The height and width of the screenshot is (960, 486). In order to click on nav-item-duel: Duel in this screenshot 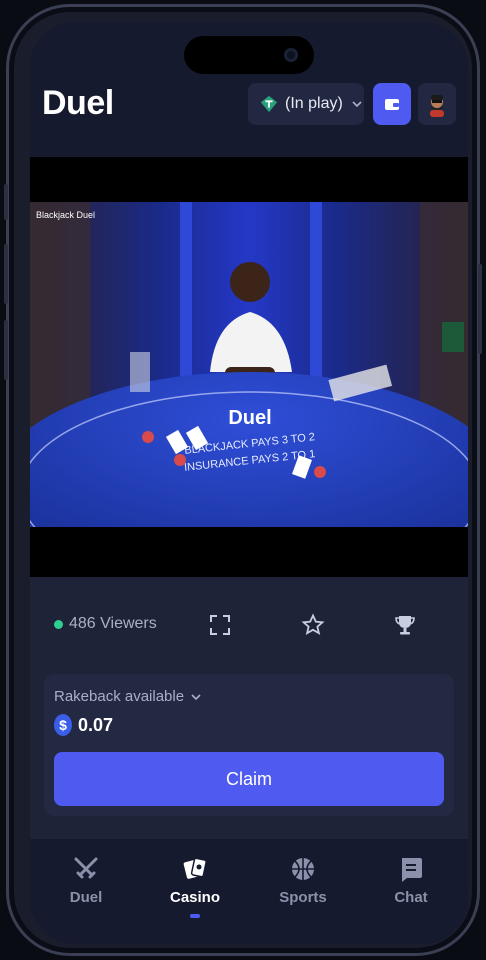, I will do `click(86, 880)`.